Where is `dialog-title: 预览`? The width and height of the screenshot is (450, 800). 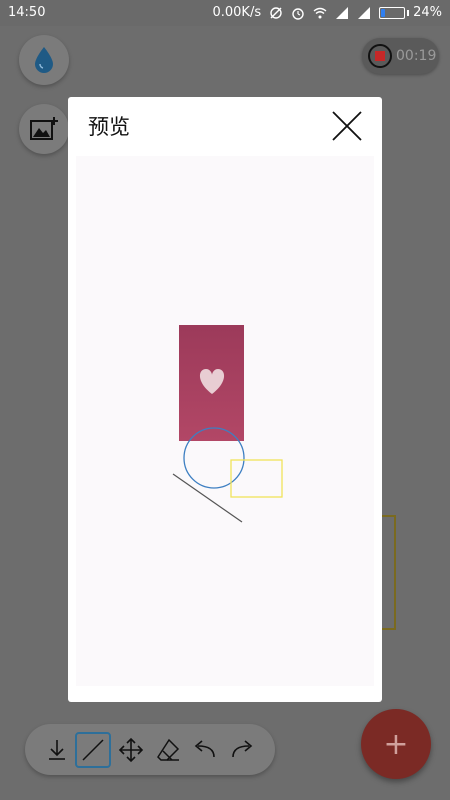 dialog-title: 预览 is located at coordinates (109, 127).